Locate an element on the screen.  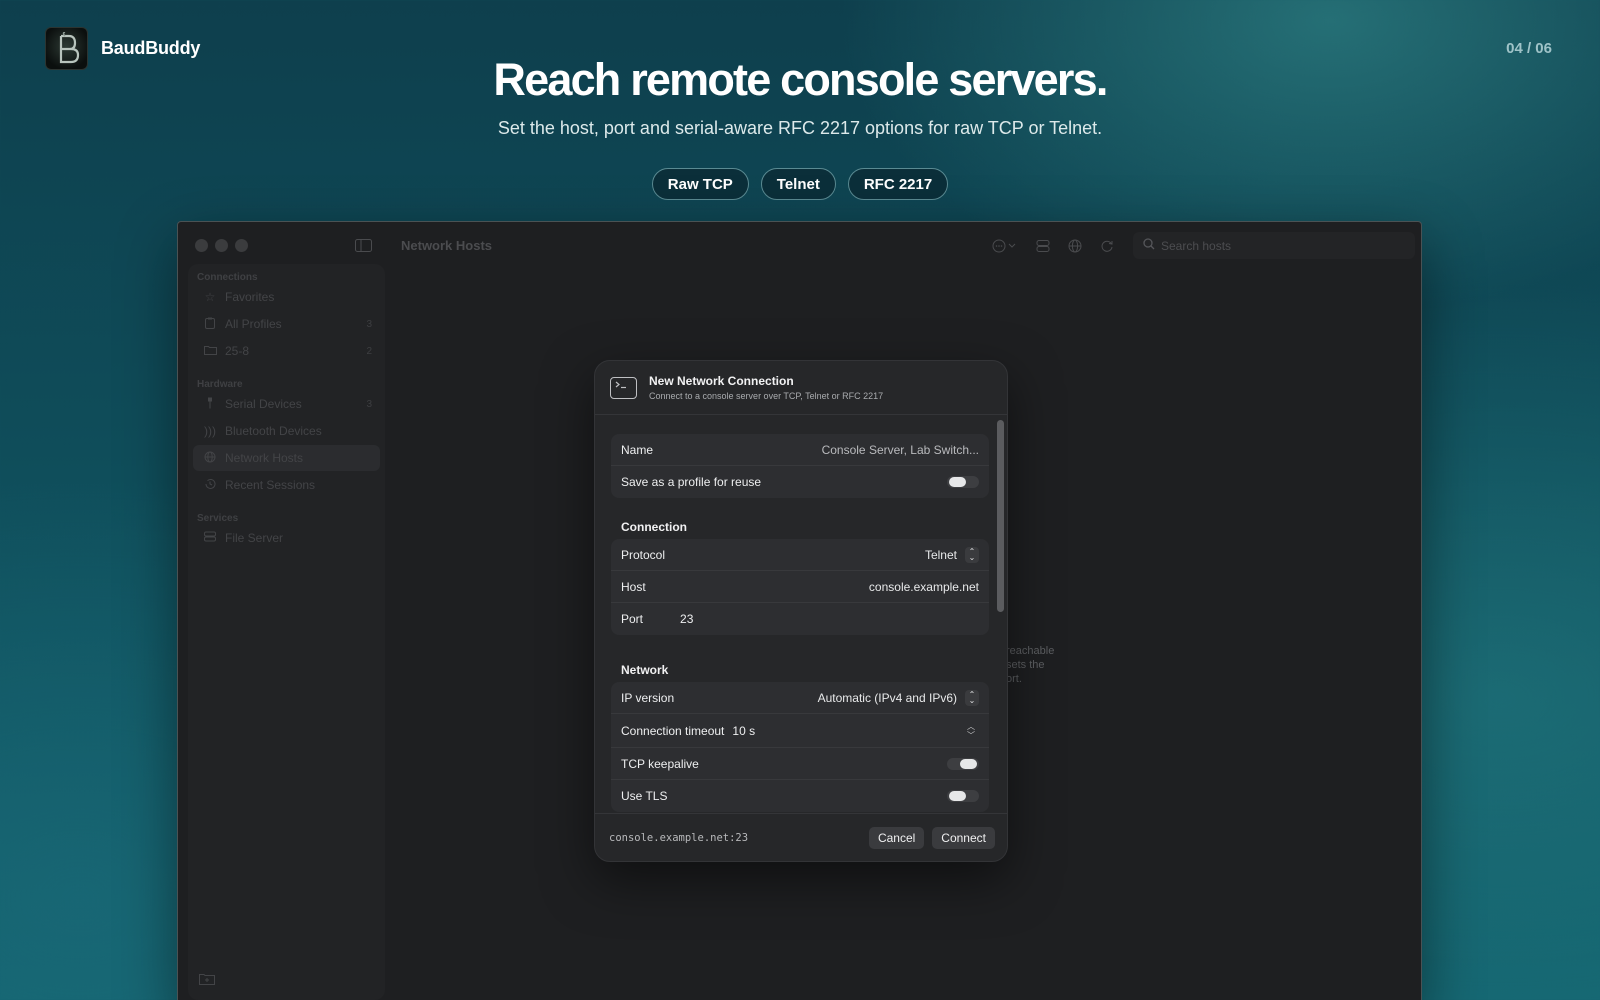
sidebar-section-title: Hardware is located at coordinates (220, 384).